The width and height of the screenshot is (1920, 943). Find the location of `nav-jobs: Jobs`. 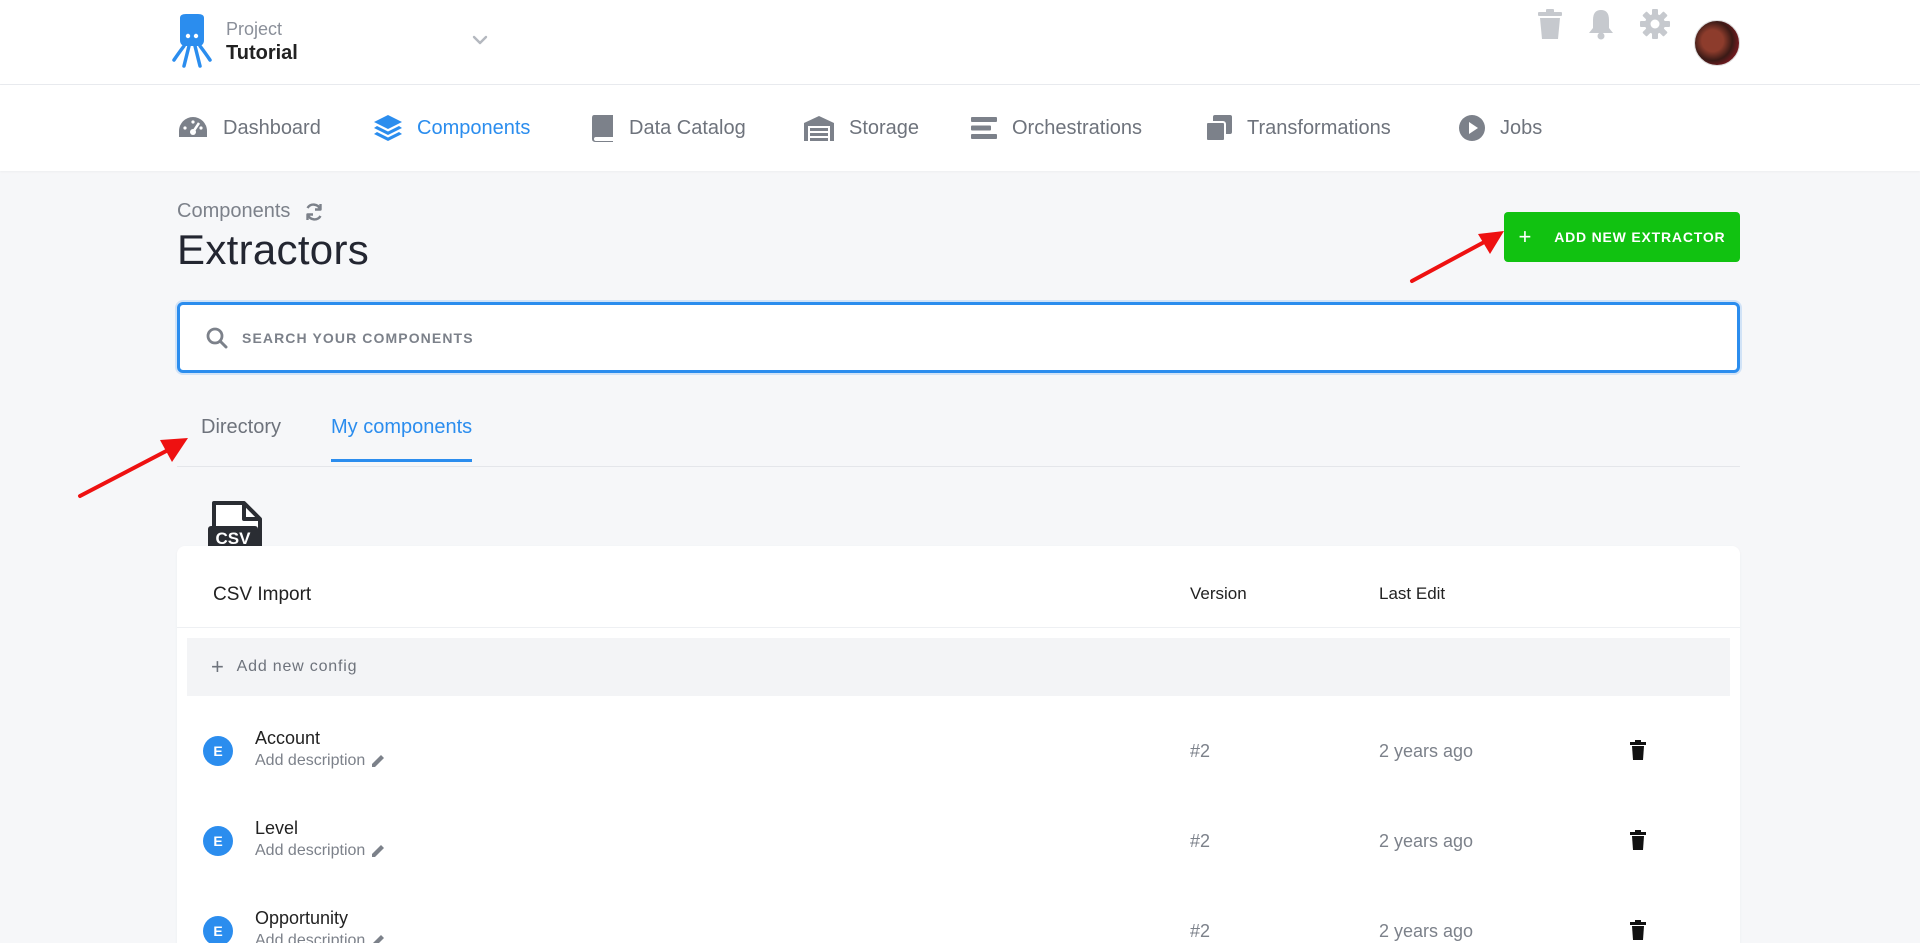

nav-jobs: Jobs is located at coordinates (1500, 128).